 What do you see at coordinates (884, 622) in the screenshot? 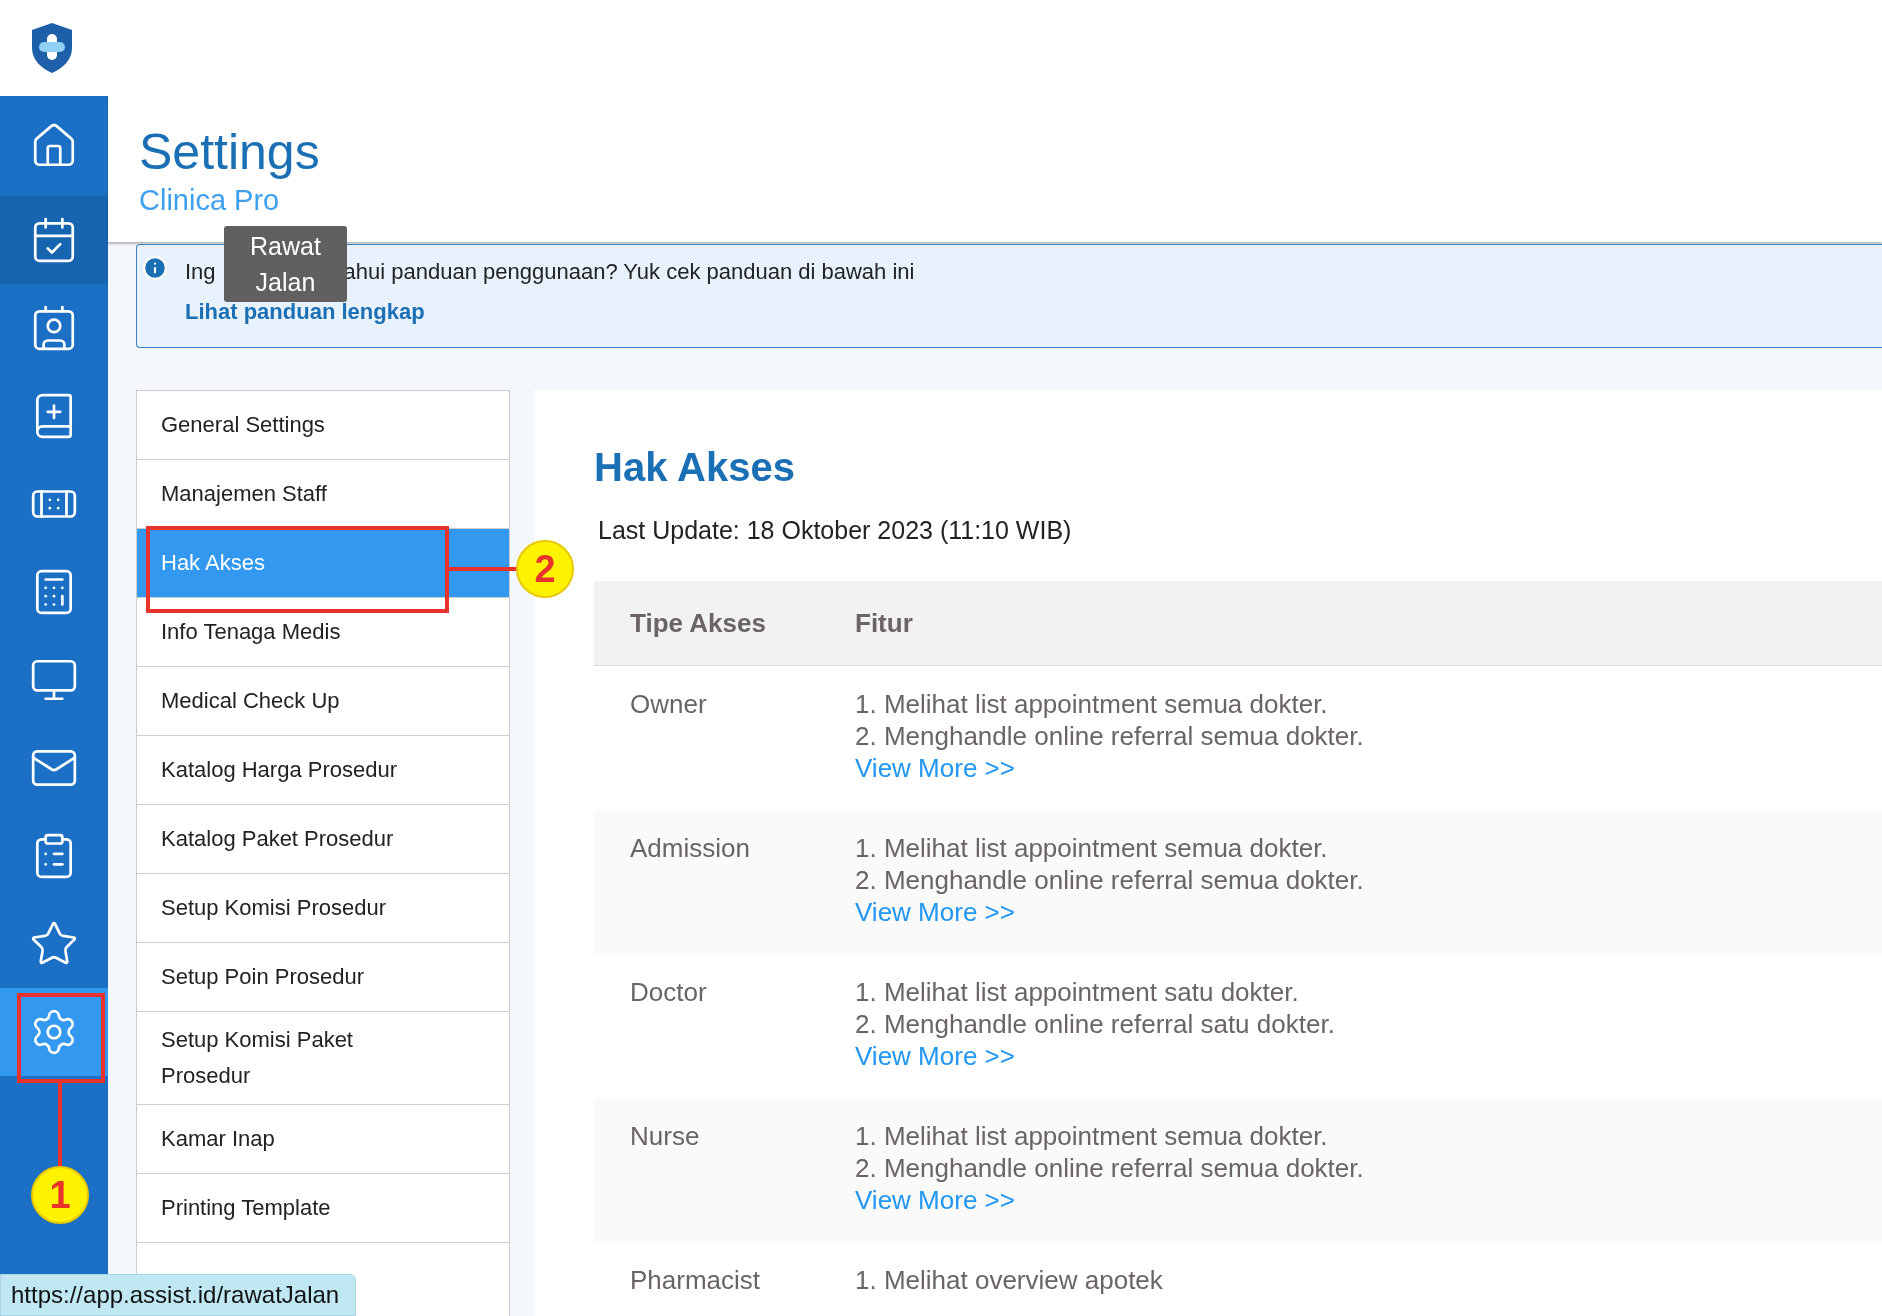
I see `column-header: Fitur` at bounding box center [884, 622].